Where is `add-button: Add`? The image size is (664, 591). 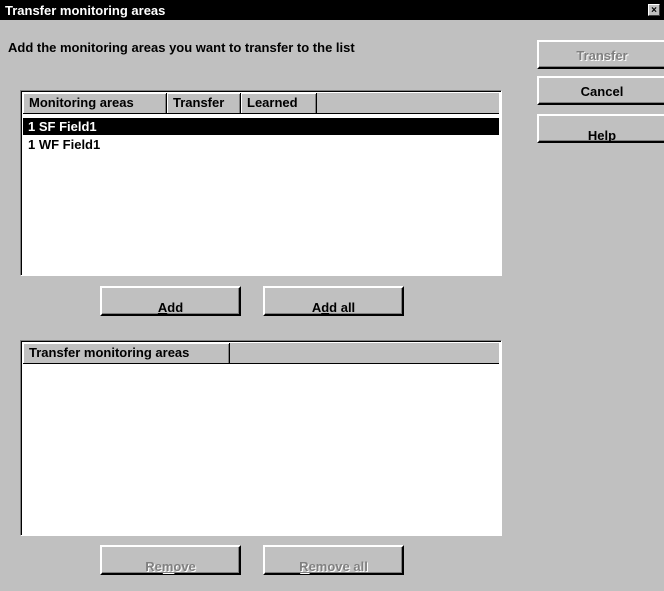
add-button: Add is located at coordinates (170, 301).